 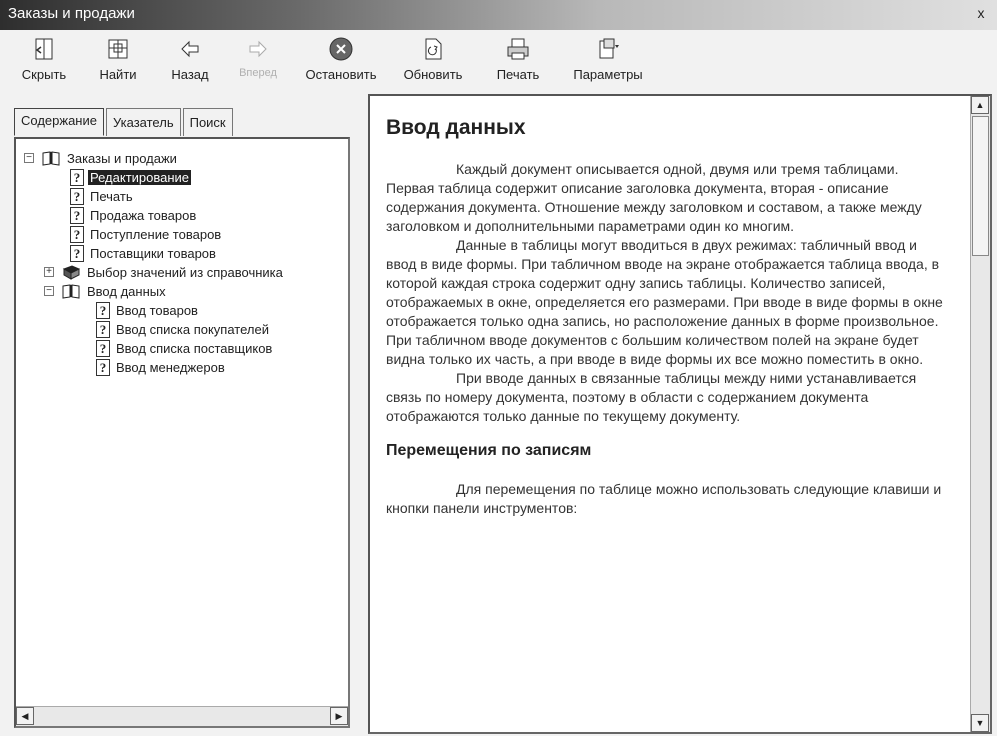 What do you see at coordinates (489, 450) in the screenshot?
I see `topic-subheading: Перемещения по записям` at bounding box center [489, 450].